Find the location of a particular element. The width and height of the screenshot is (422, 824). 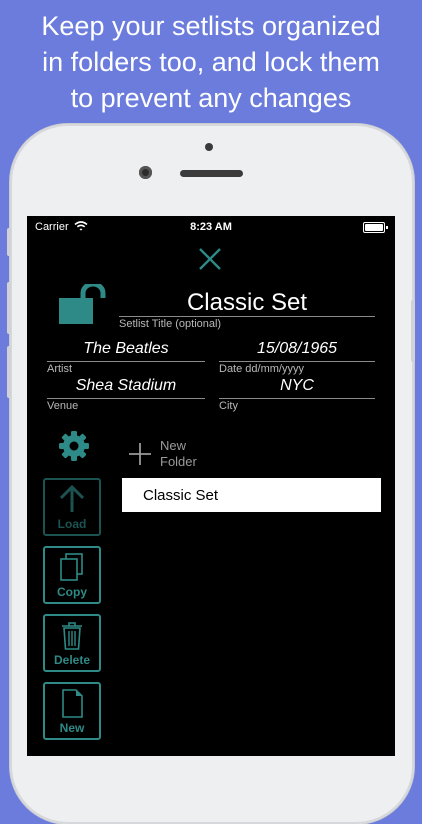

status-bar: Carrier 8:23 AM is located at coordinates (211, 227).